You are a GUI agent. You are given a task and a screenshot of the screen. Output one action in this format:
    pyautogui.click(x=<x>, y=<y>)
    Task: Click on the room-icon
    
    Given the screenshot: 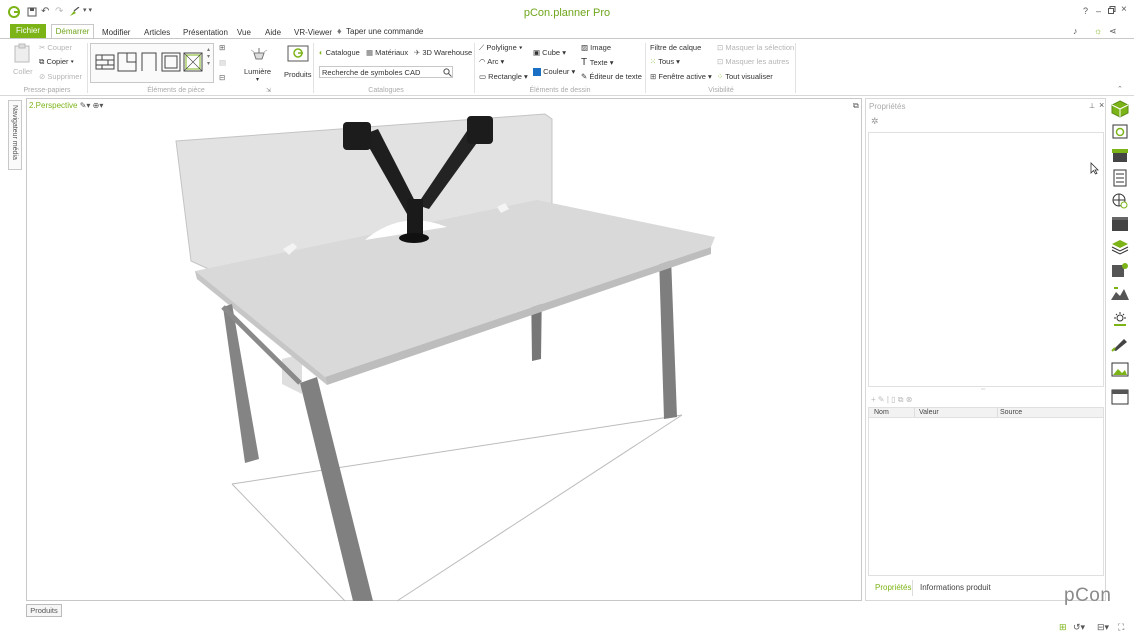 What is the action you would take?
    pyautogui.click(x=127, y=62)
    